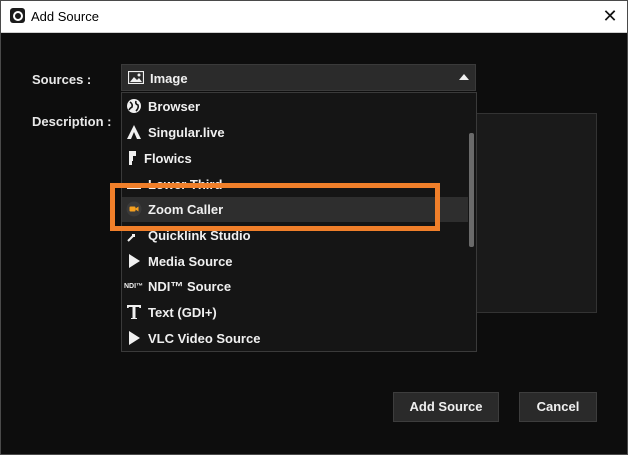  I want to click on flowics-icon, so click(134, 158).